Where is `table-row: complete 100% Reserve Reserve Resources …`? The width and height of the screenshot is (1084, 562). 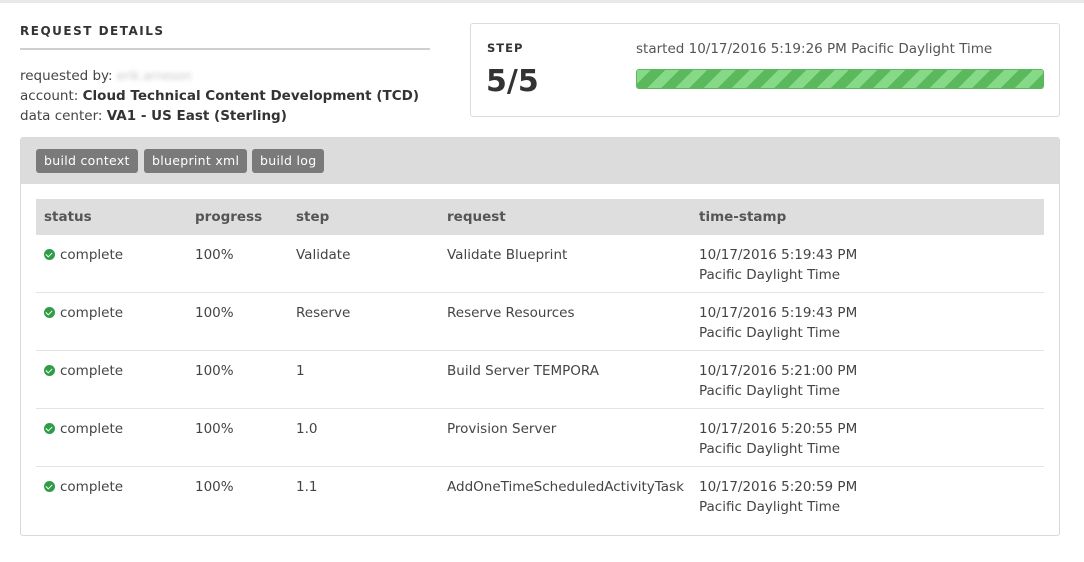
table-row: complete 100% Reserve Reserve Resources … is located at coordinates (540, 321).